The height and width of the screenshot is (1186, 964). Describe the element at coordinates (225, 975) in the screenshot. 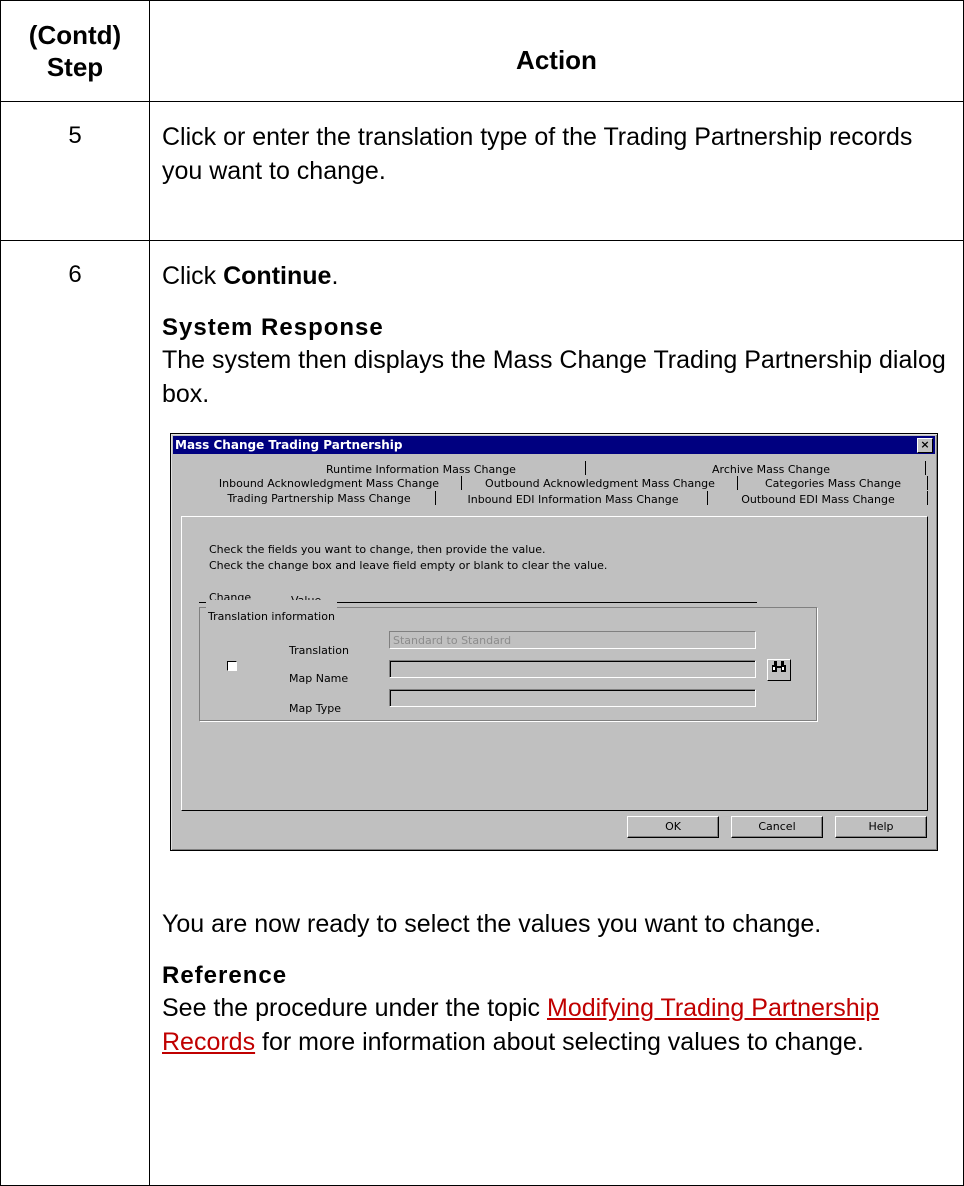

I see `reference-heading: Reference` at that location.